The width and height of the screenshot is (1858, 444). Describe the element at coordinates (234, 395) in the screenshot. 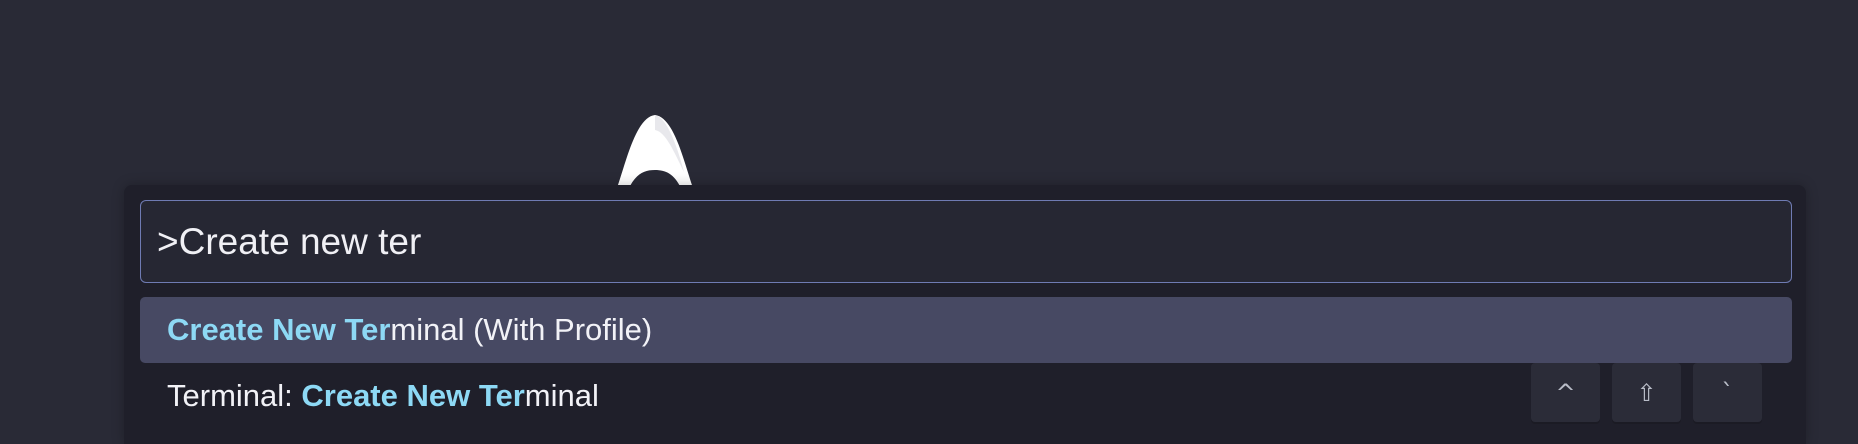

I see `command-item-prefix: Terminal:` at that location.